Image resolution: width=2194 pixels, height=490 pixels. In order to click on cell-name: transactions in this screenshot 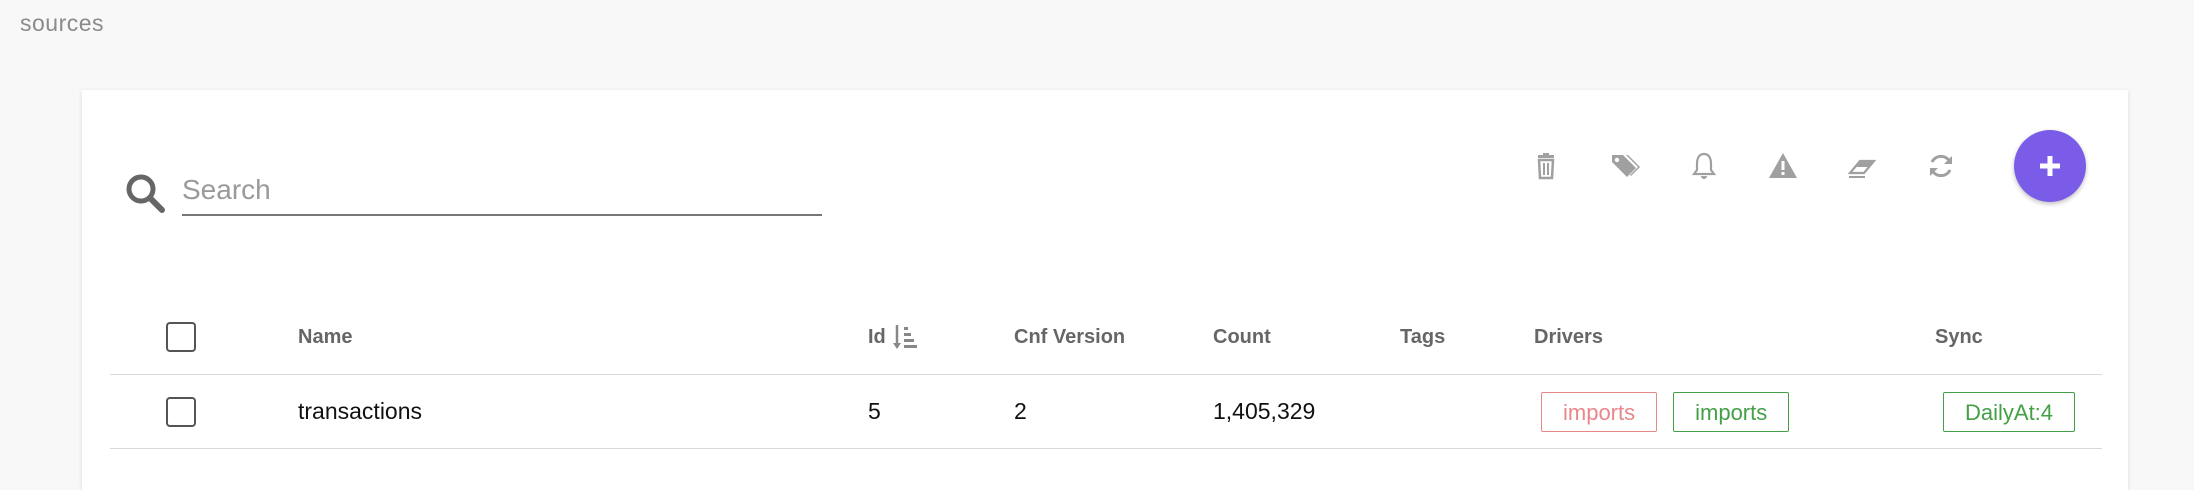, I will do `click(360, 411)`.